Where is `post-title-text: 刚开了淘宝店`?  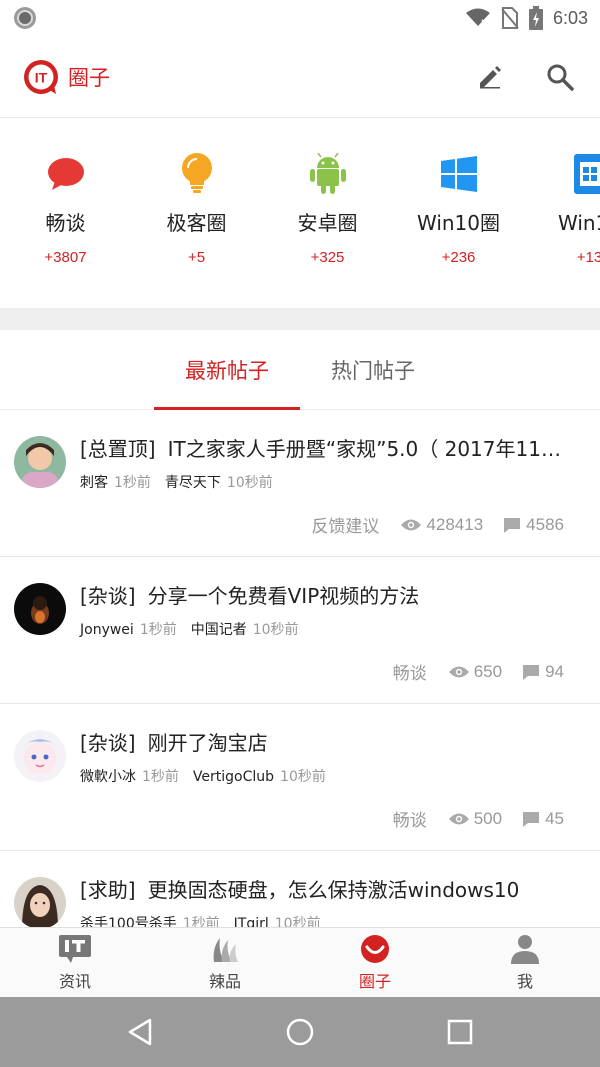 post-title-text: 刚开了淘宝店 is located at coordinates (207, 743).